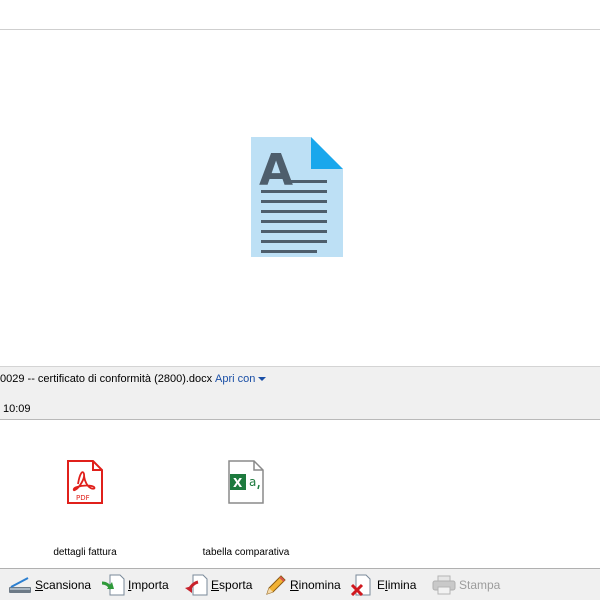 Image resolution: width=600 pixels, height=600 pixels. What do you see at coordinates (276, 170) in the screenshot?
I see `svg-text: A` at bounding box center [276, 170].